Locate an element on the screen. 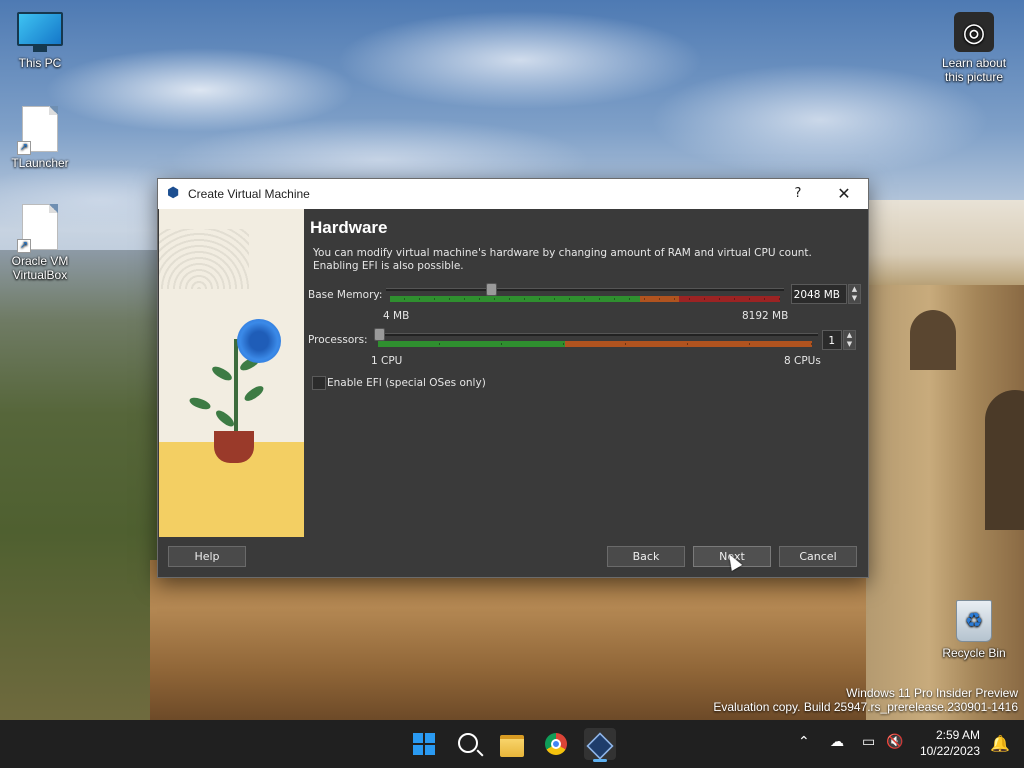  enable-efi-label: Enable EFI (special OSes only) is located at coordinates (406, 383).